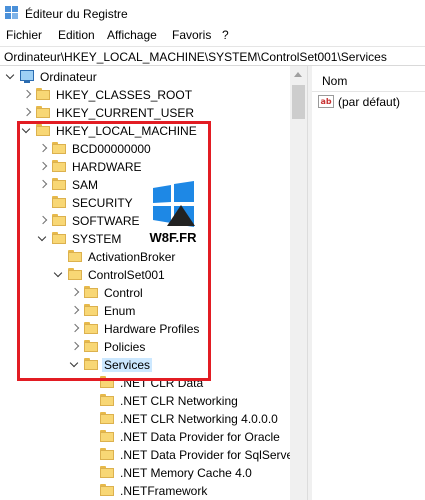 The image size is (425, 500). I want to click on tree-node-label: .NET CLR Networking, so click(179, 401).